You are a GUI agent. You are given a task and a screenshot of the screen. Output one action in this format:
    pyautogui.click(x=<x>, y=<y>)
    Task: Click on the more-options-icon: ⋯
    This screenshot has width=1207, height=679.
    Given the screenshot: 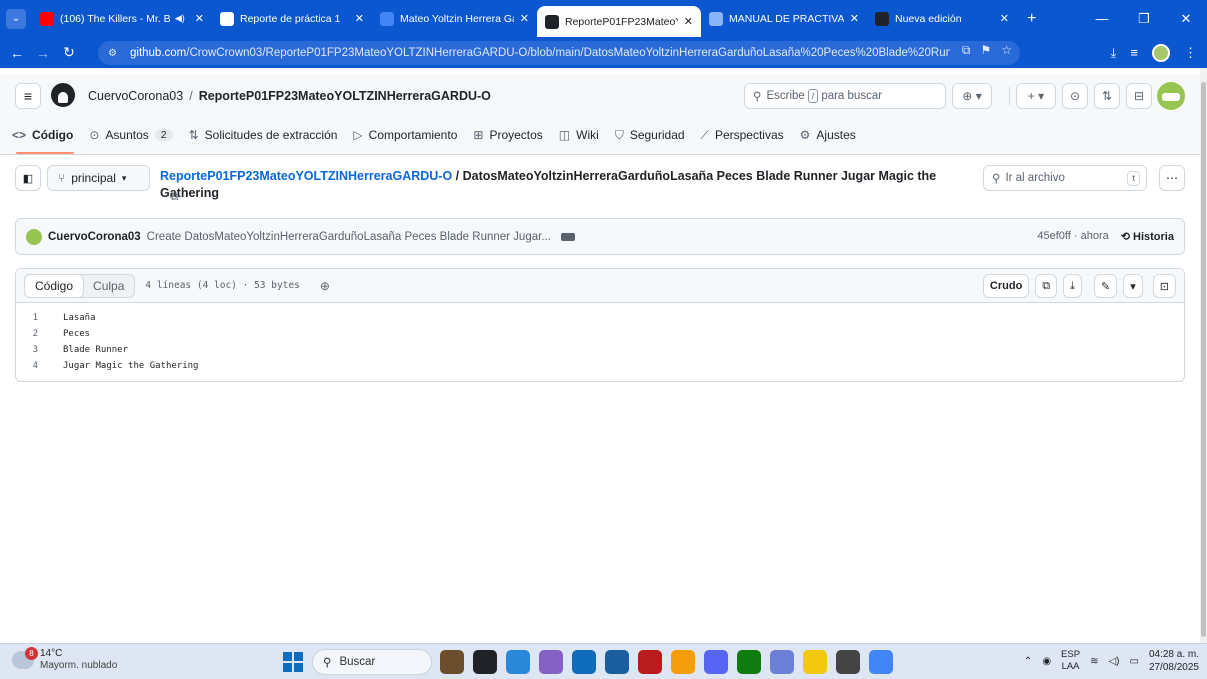 What is the action you would take?
    pyautogui.click(x=1172, y=178)
    